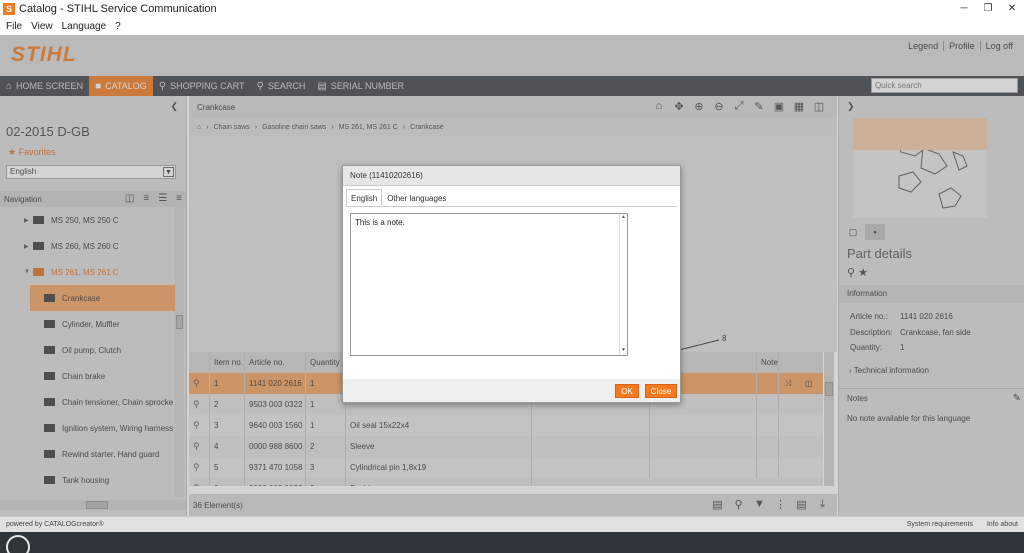  Describe the element at coordinates (9, 9) in the screenshot. I see `app-icon: S` at that location.